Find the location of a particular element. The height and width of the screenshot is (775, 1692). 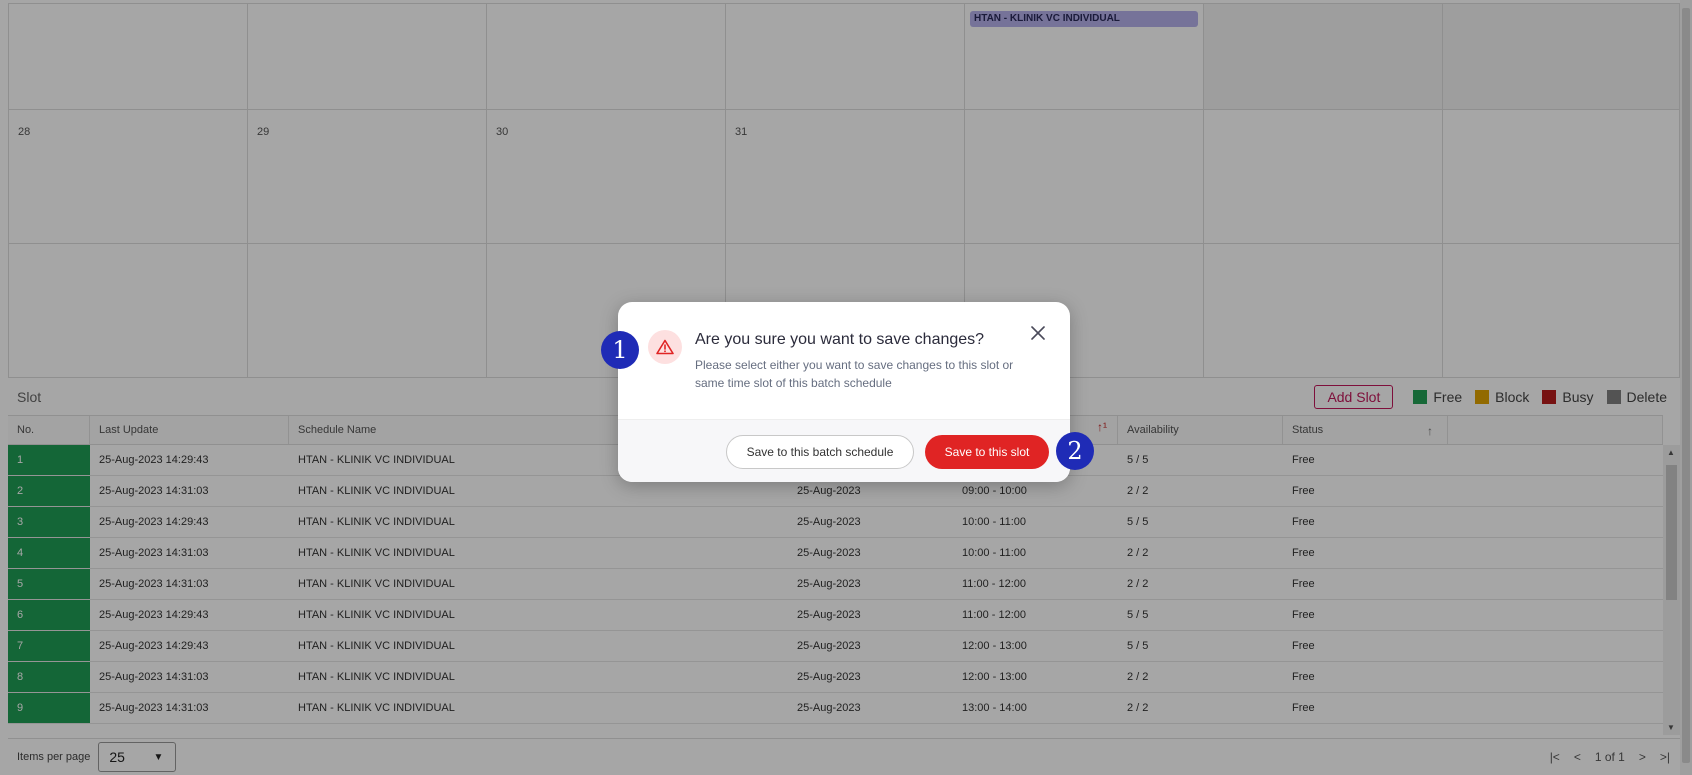

dialog-title: Are you sure you want to save changes? is located at coordinates (840, 339).